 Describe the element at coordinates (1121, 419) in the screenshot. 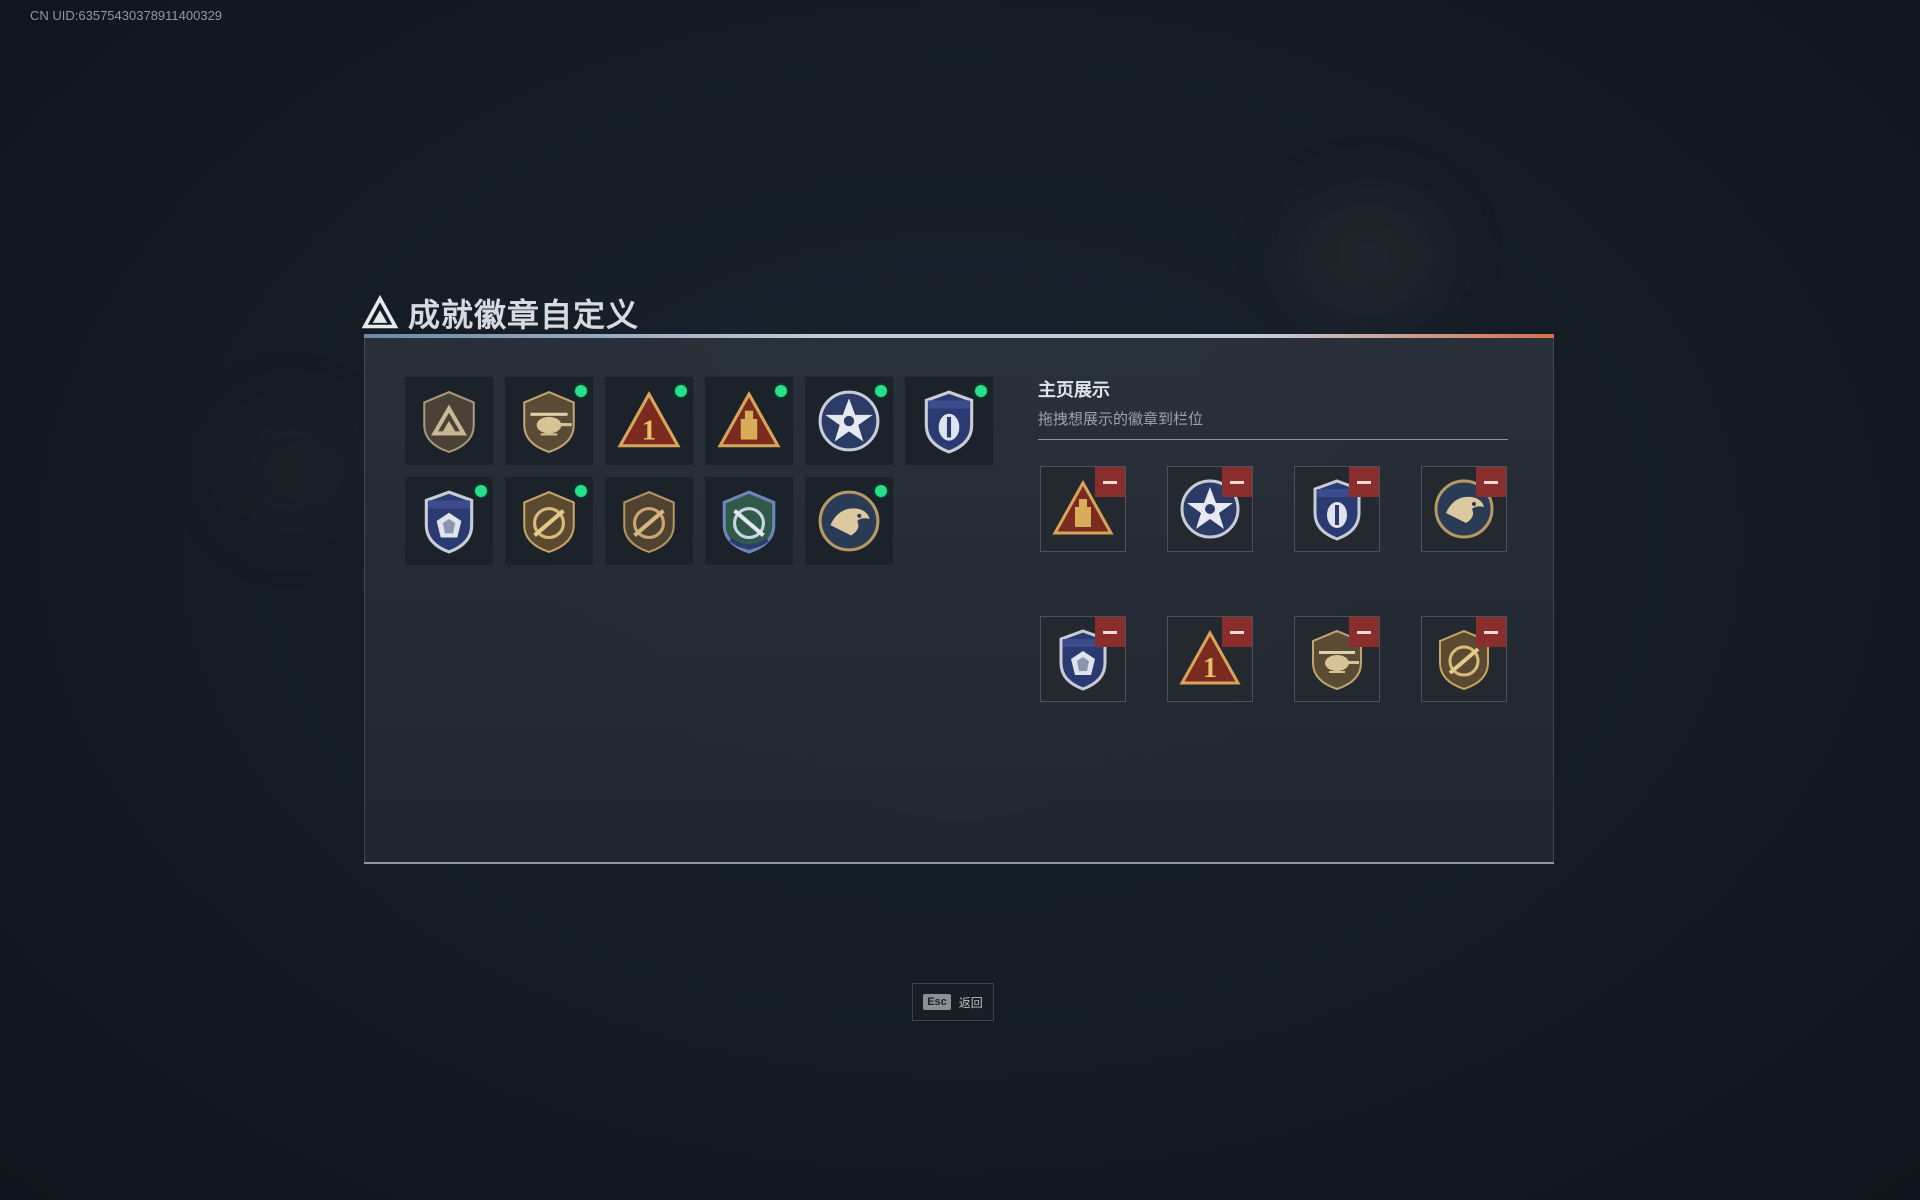

I see `showcase-subtitle: 拖拽想展示的徽章到栏位` at that location.